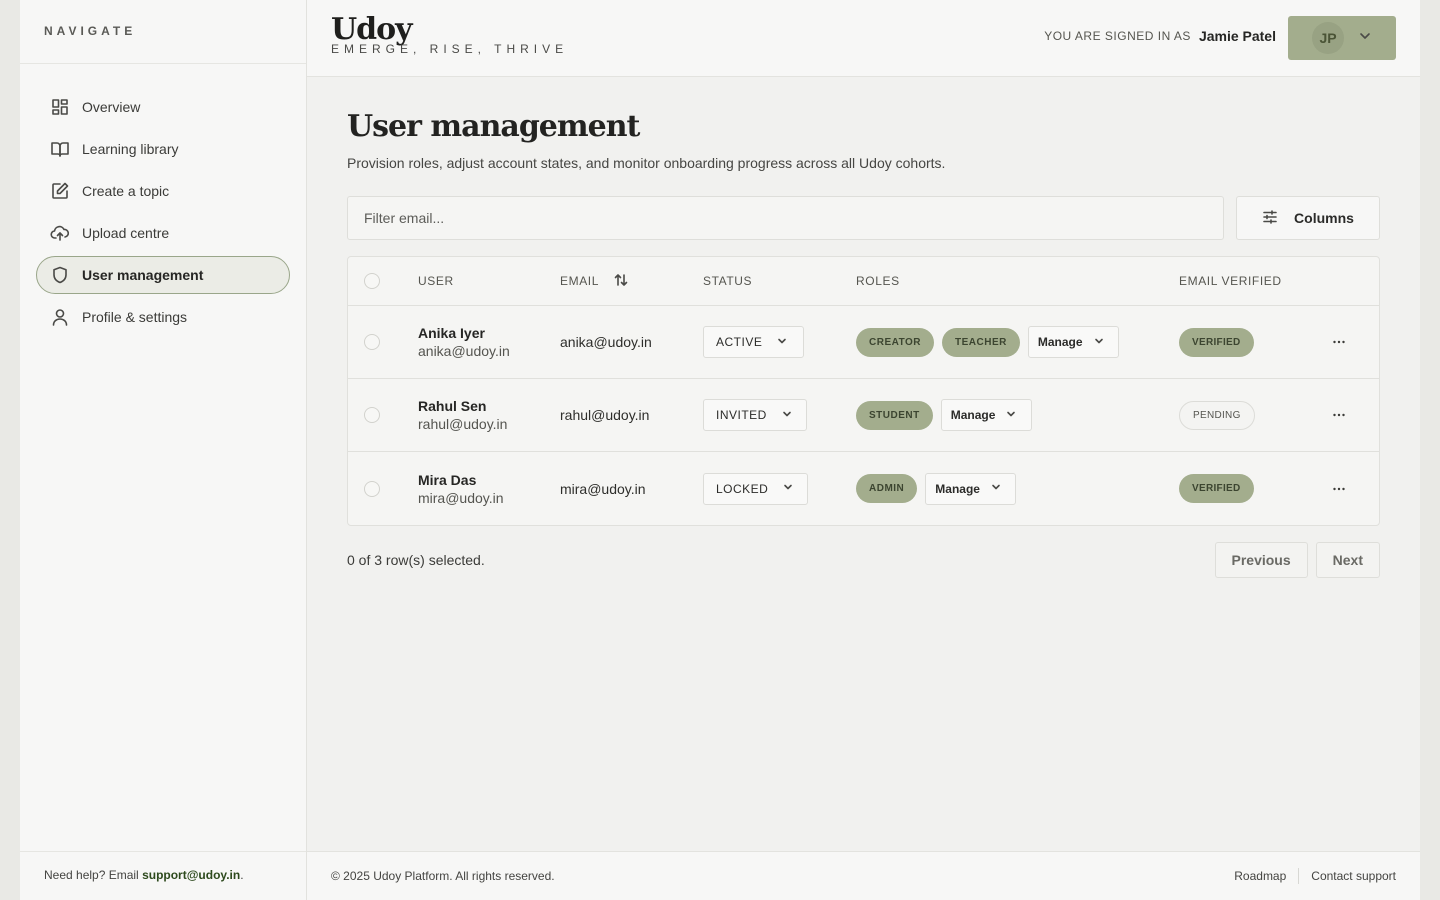 The image size is (1440, 900). I want to click on next-button: Next, so click(1347, 560).